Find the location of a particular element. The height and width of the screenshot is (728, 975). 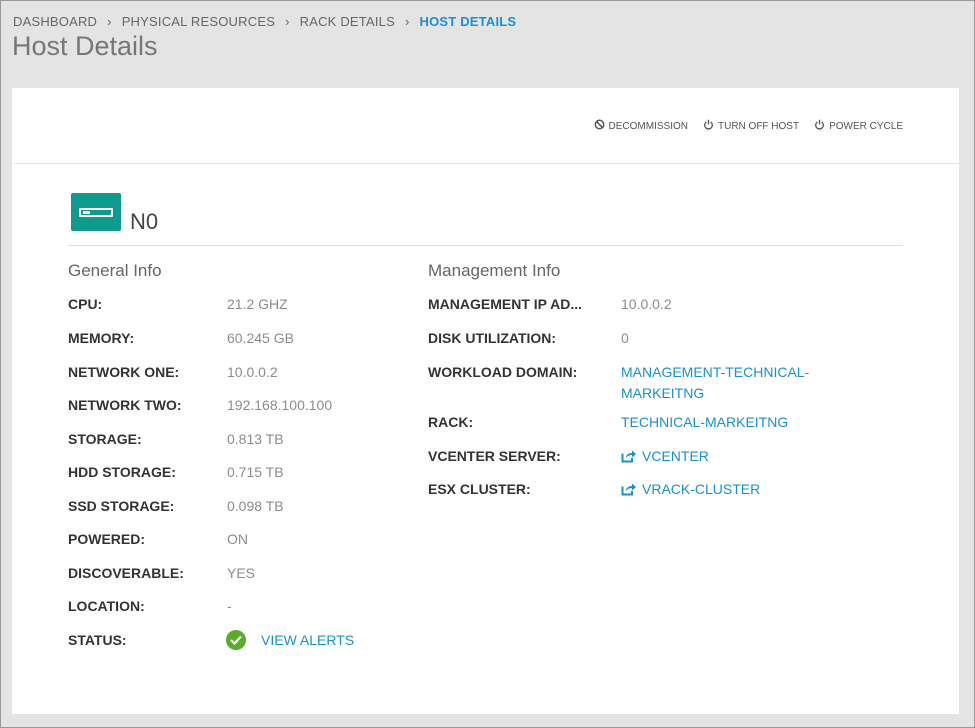

network-two-value: 192.168.100.100 is located at coordinates (280, 405).